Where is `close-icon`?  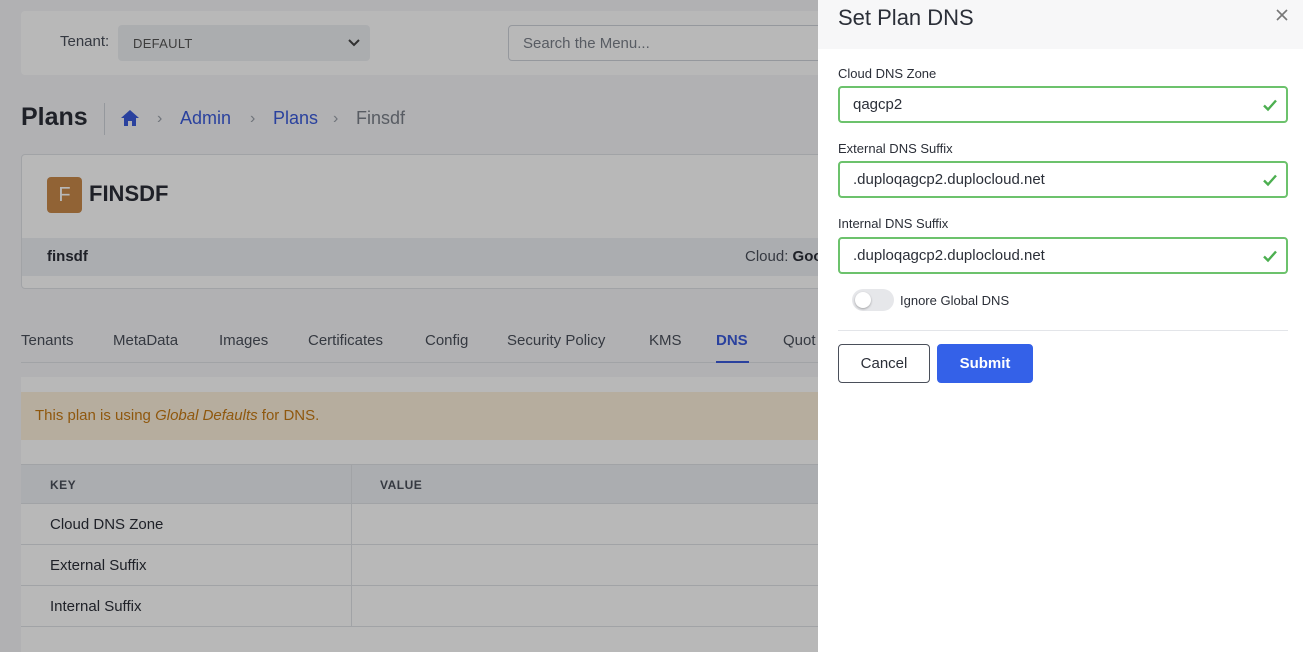 close-icon is located at coordinates (1282, 15).